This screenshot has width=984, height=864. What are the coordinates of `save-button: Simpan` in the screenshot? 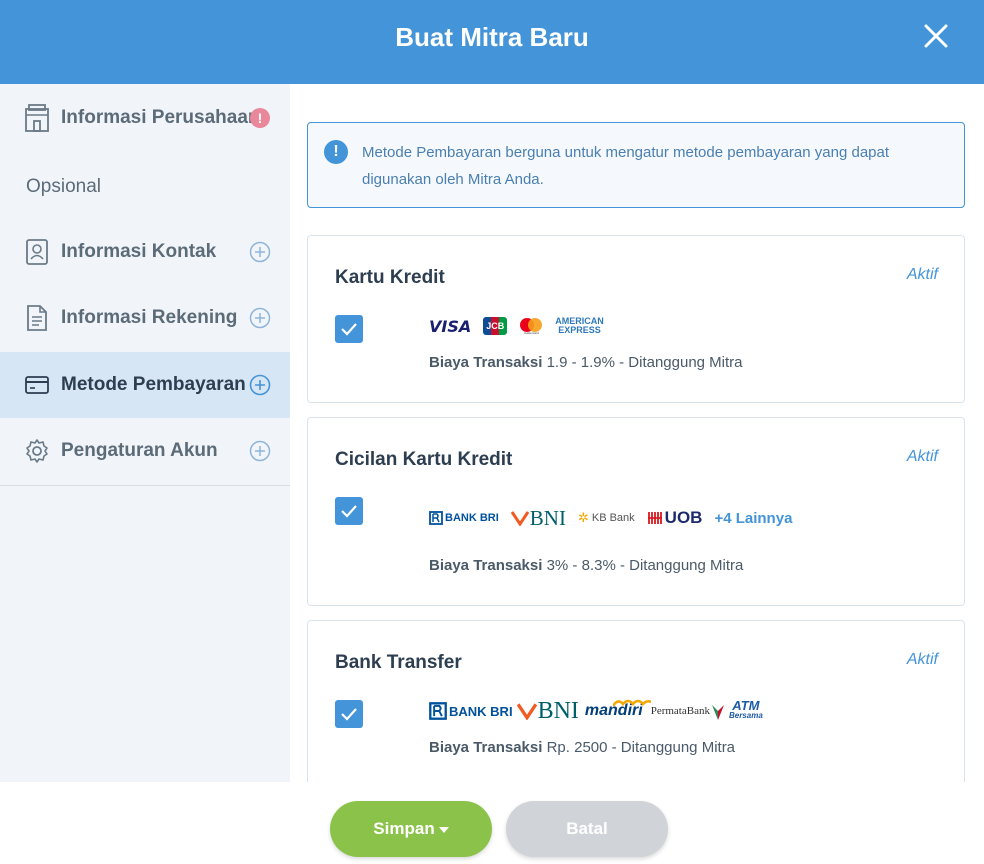 It's located at (411, 829).